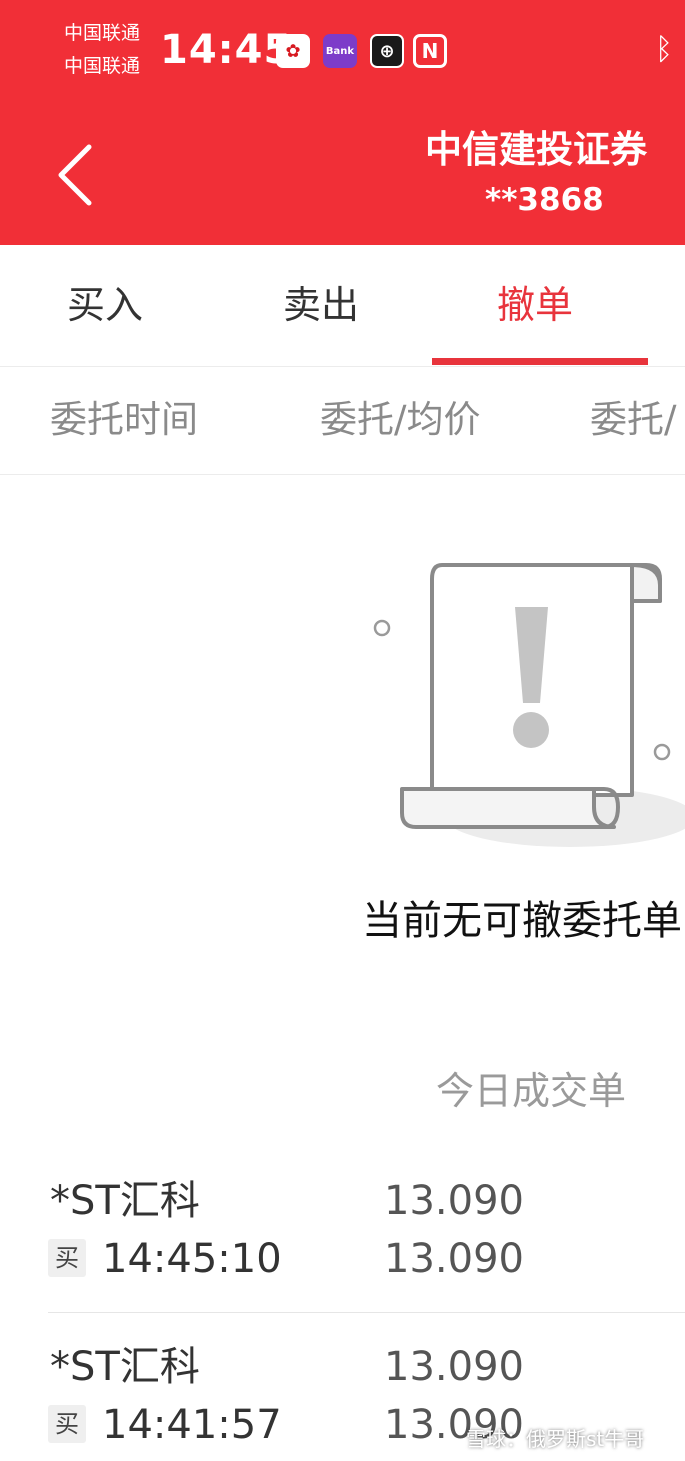 This screenshot has height=1461, width=685. I want to click on watermark: 雪球：俄罗斯st牛哥, so click(555, 1439).